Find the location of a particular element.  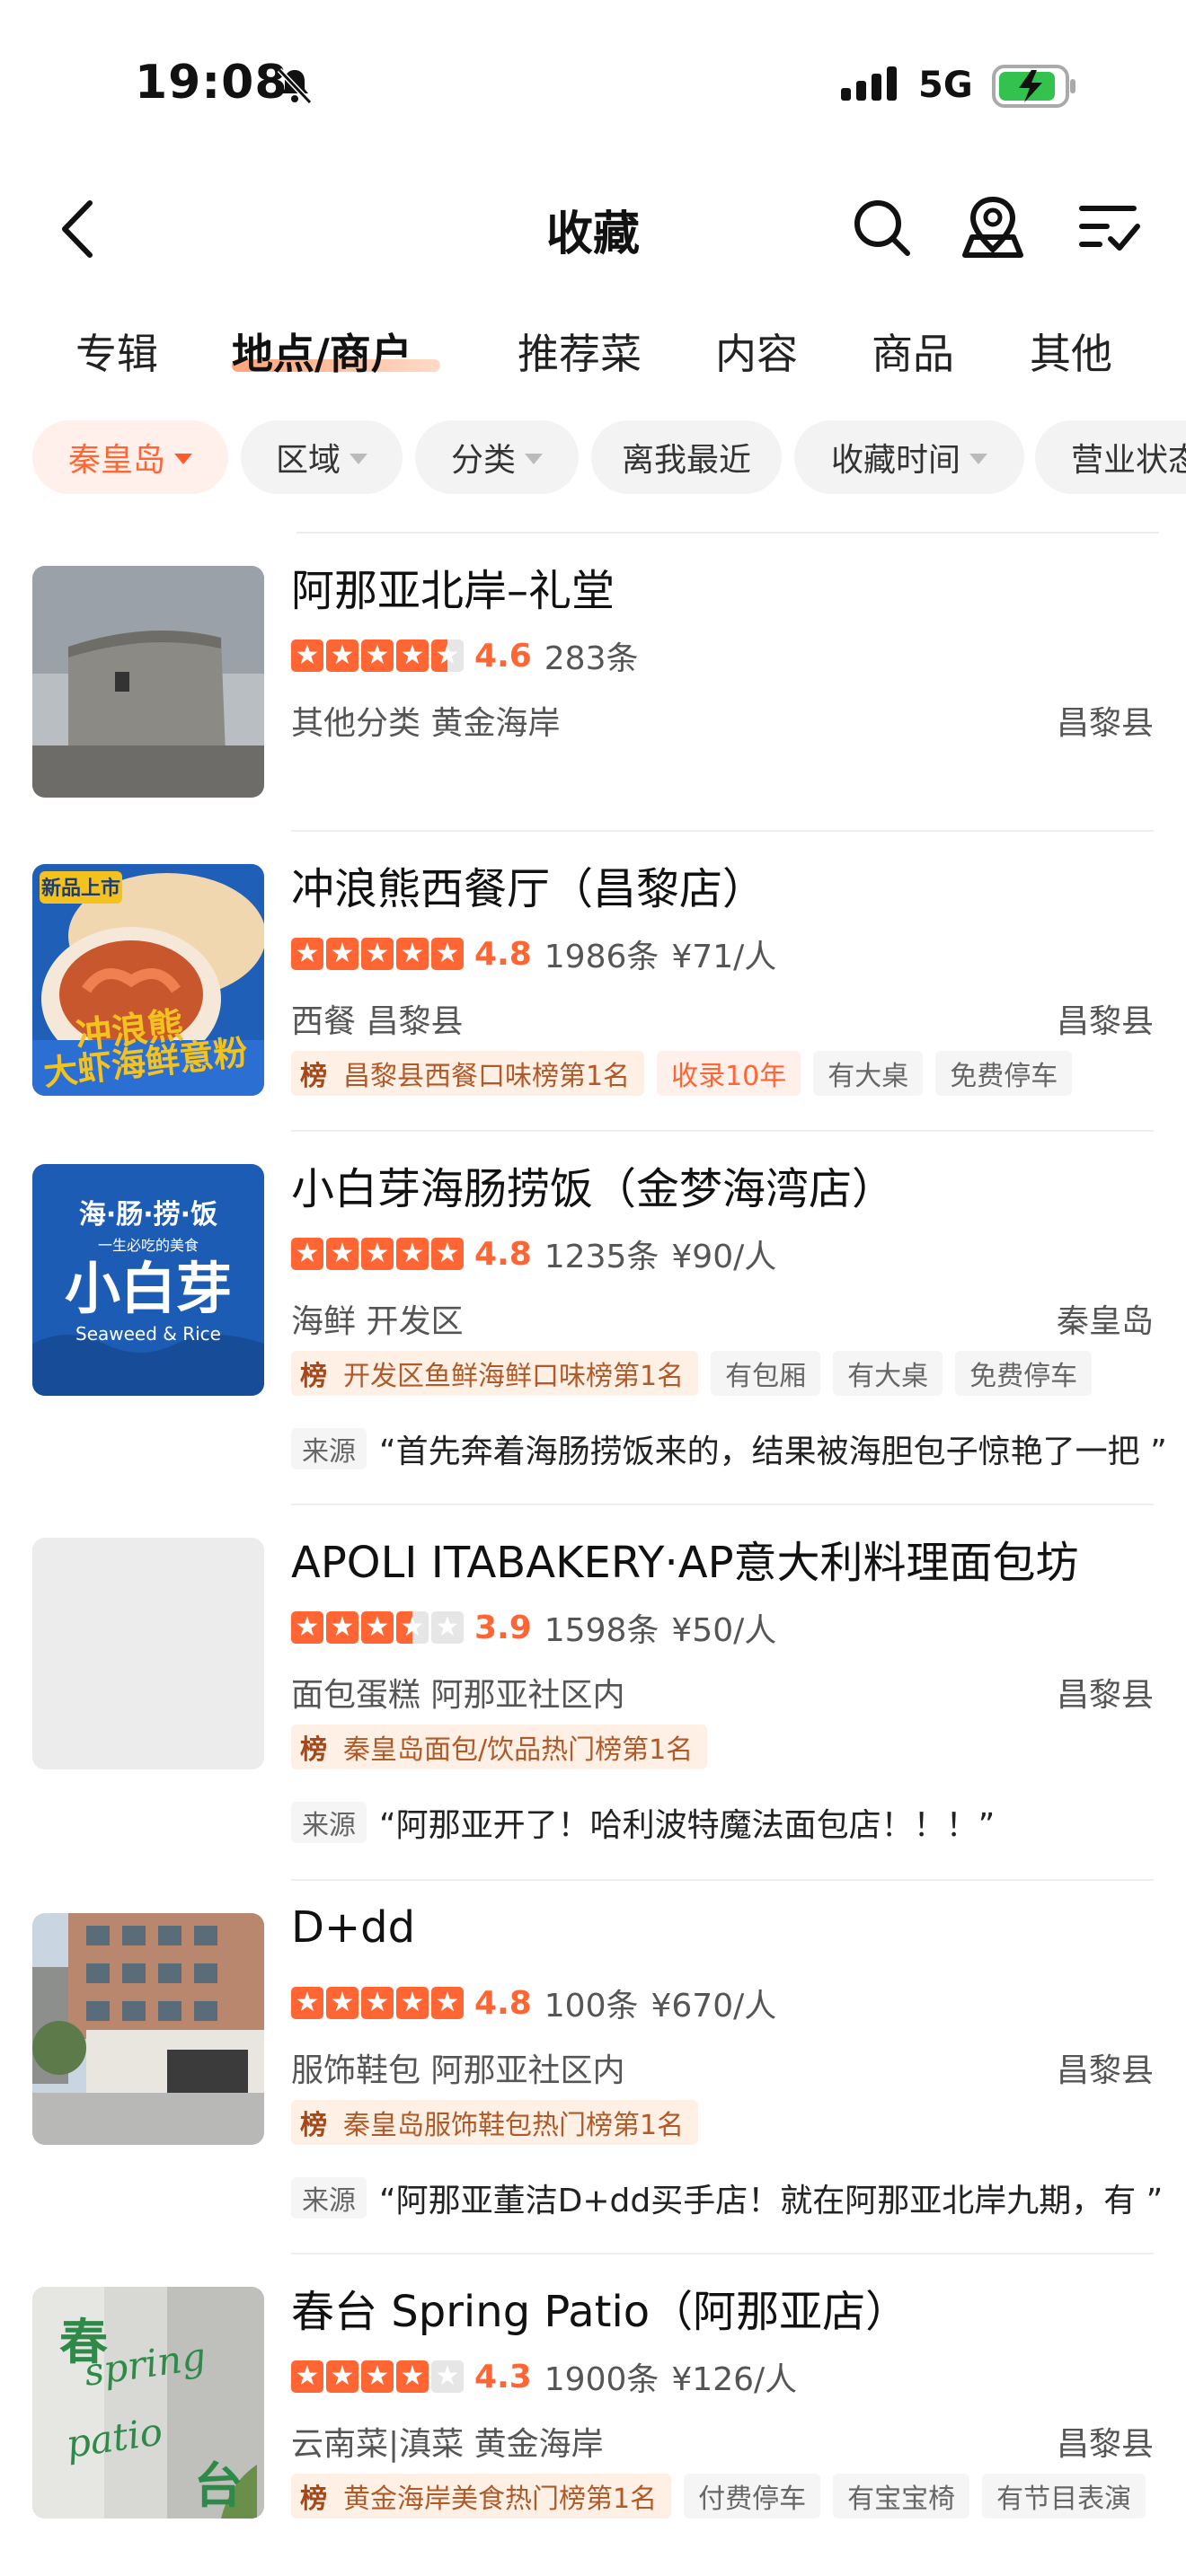

place-thumbnail: 海·肠·捞·饭 一生必吃的美食 小白芽 Seaweed & Rice is located at coordinates (148, 1280).